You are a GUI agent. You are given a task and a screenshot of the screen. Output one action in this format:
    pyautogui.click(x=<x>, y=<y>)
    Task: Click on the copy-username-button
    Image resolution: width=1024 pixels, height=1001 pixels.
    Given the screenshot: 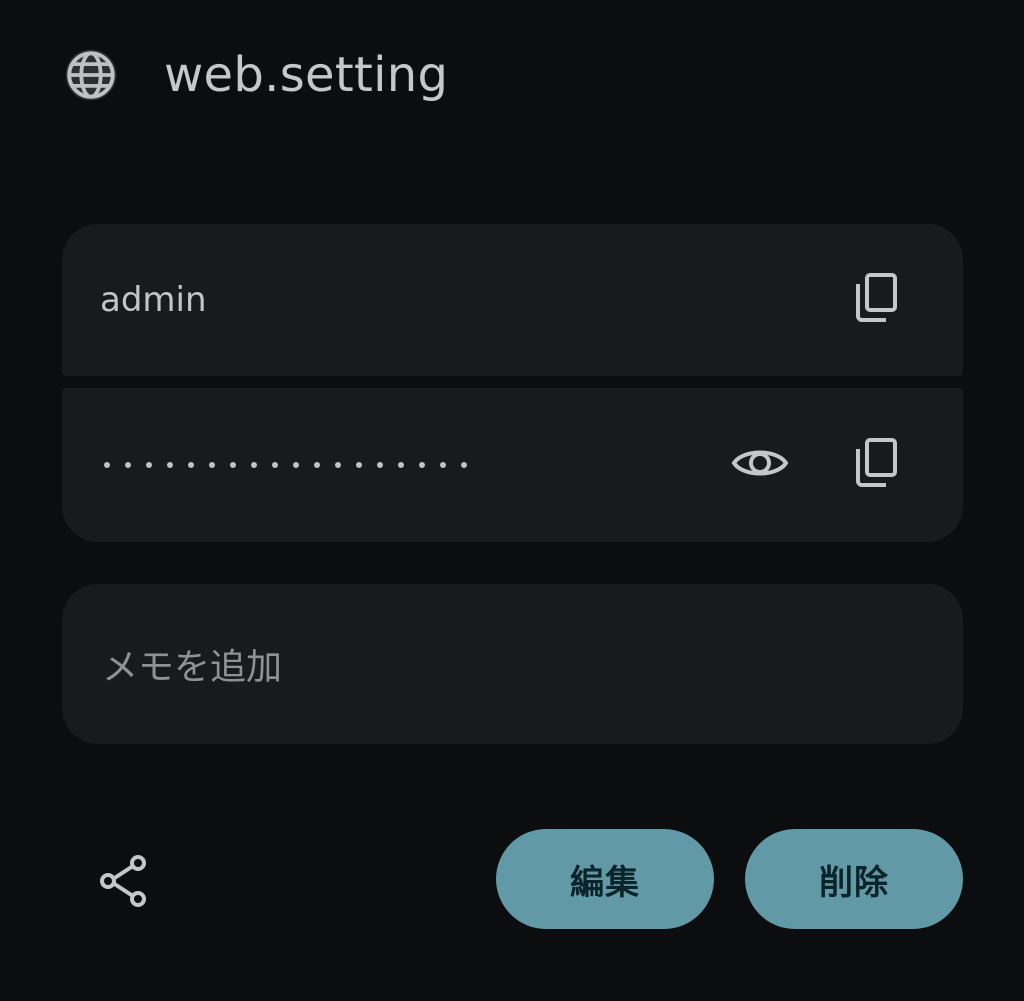 What is the action you would take?
    pyautogui.click(x=876, y=300)
    